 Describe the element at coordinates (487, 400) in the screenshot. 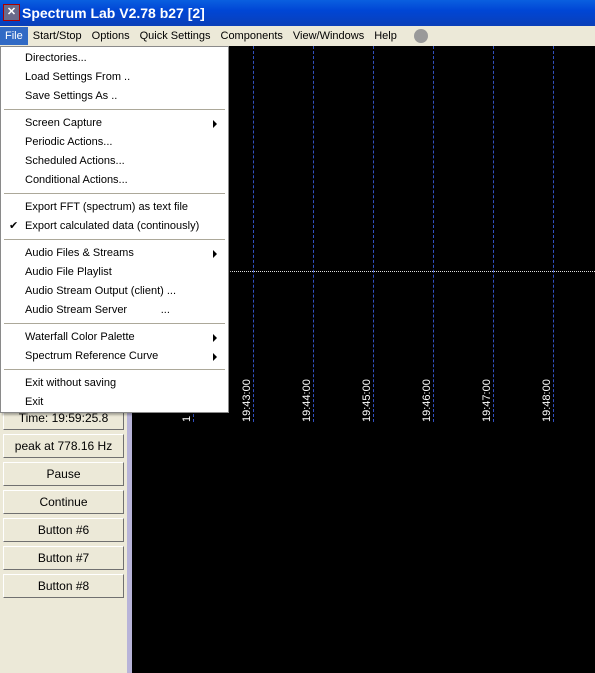

I see `time-label: 19:47:00` at that location.